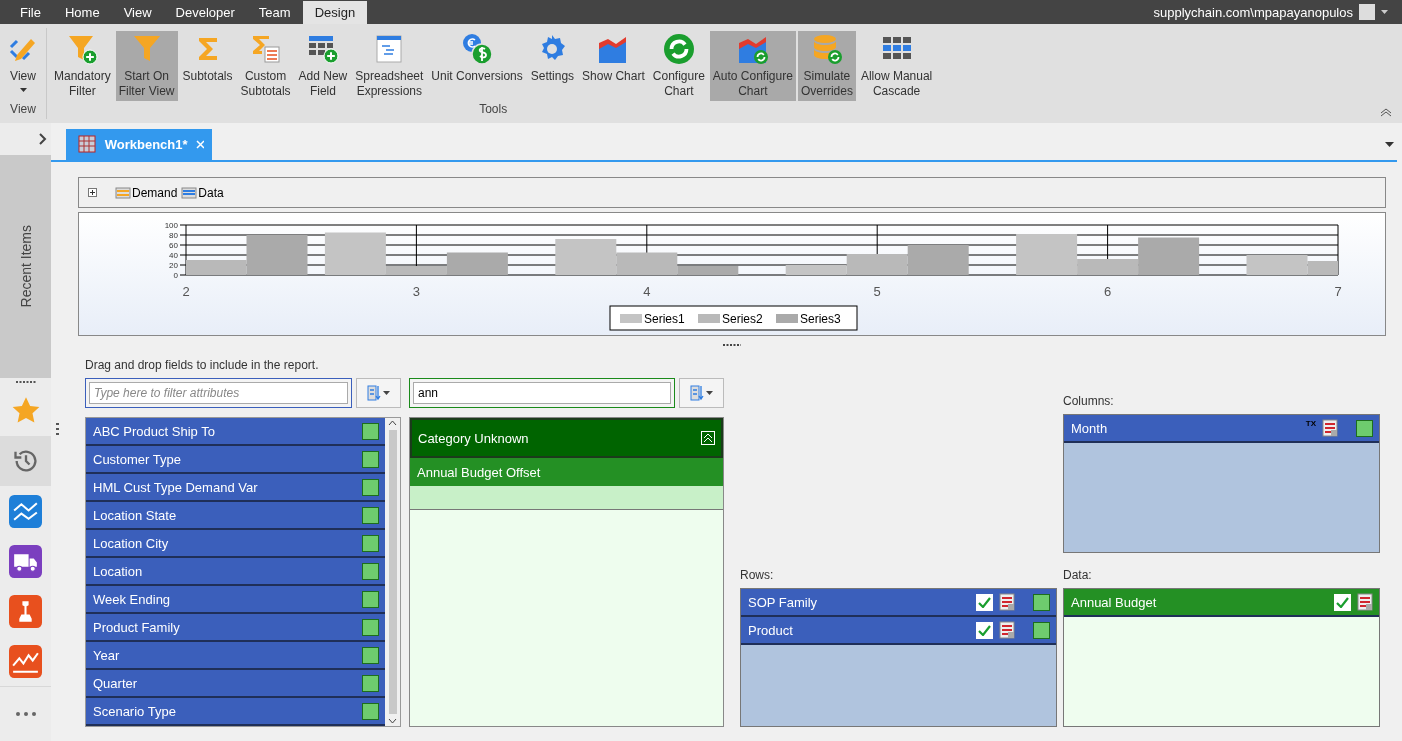 This screenshot has width=1402, height=741. Describe the element at coordinates (566, 472) in the screenshot. I see `category-item: Annual Budget Offset` at that location.